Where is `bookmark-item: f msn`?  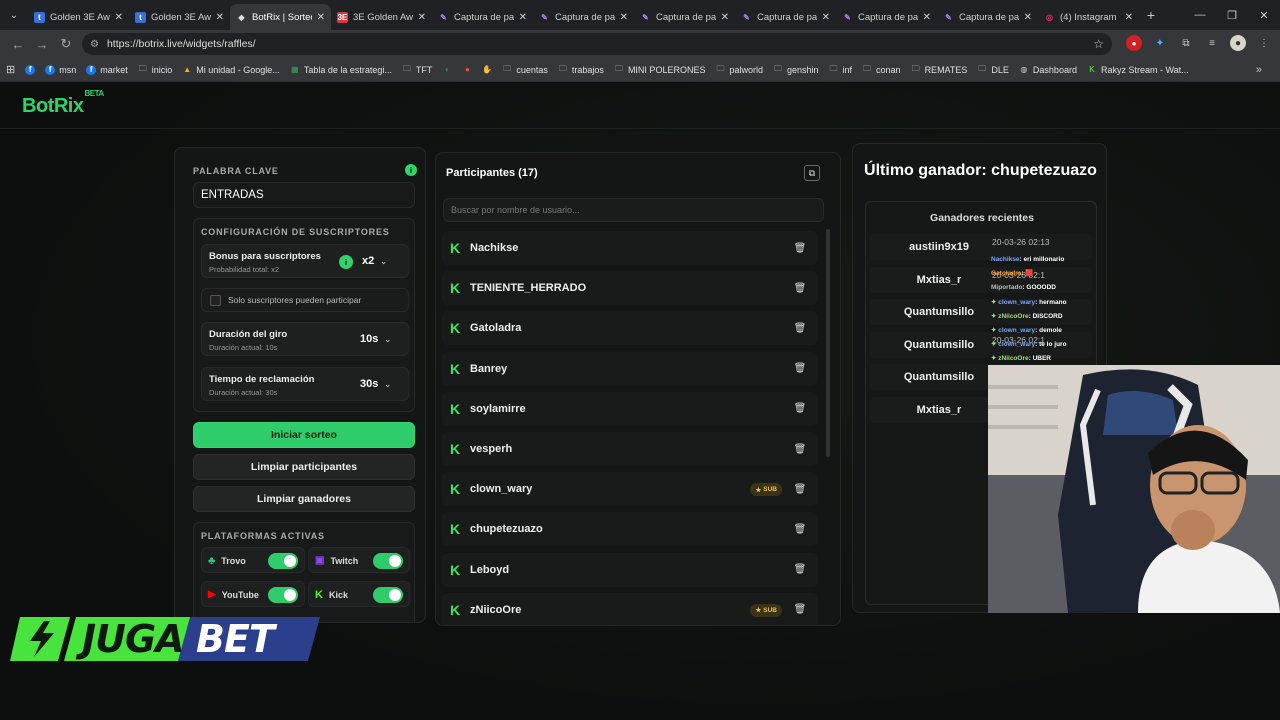
bookmark-item: f msn is located at coordinates (60, 69).